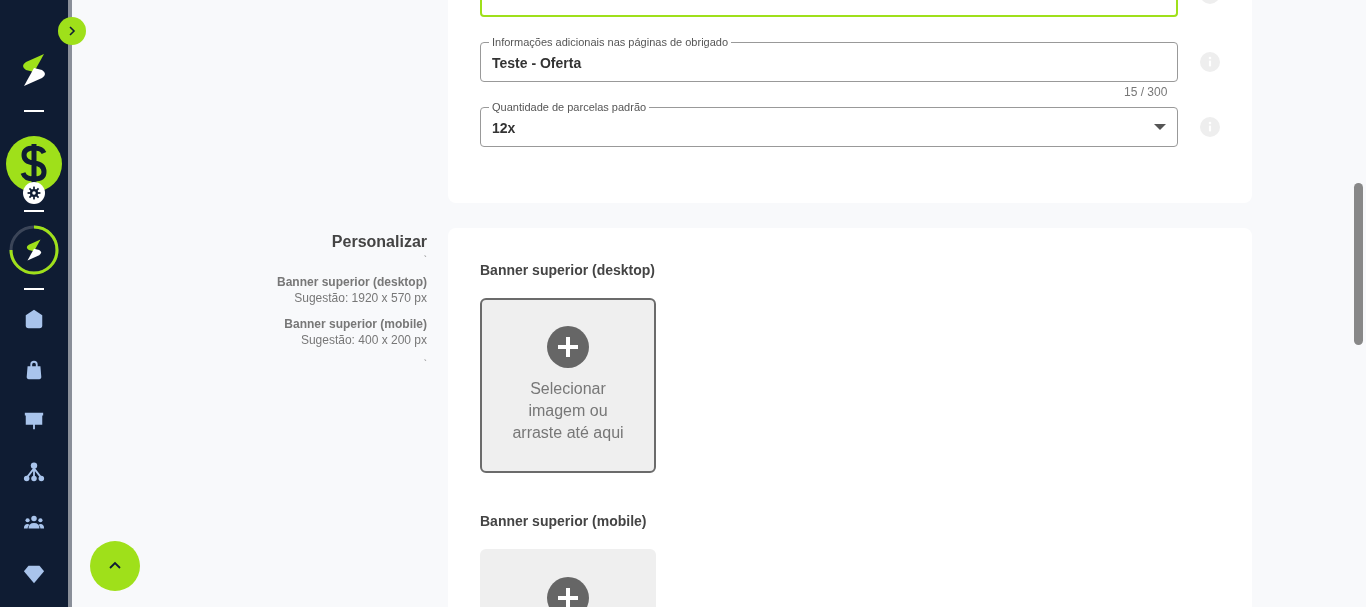  I want to click on upload-hint: Selecionar imagem ou arraste até aqui, so click(568, 411).